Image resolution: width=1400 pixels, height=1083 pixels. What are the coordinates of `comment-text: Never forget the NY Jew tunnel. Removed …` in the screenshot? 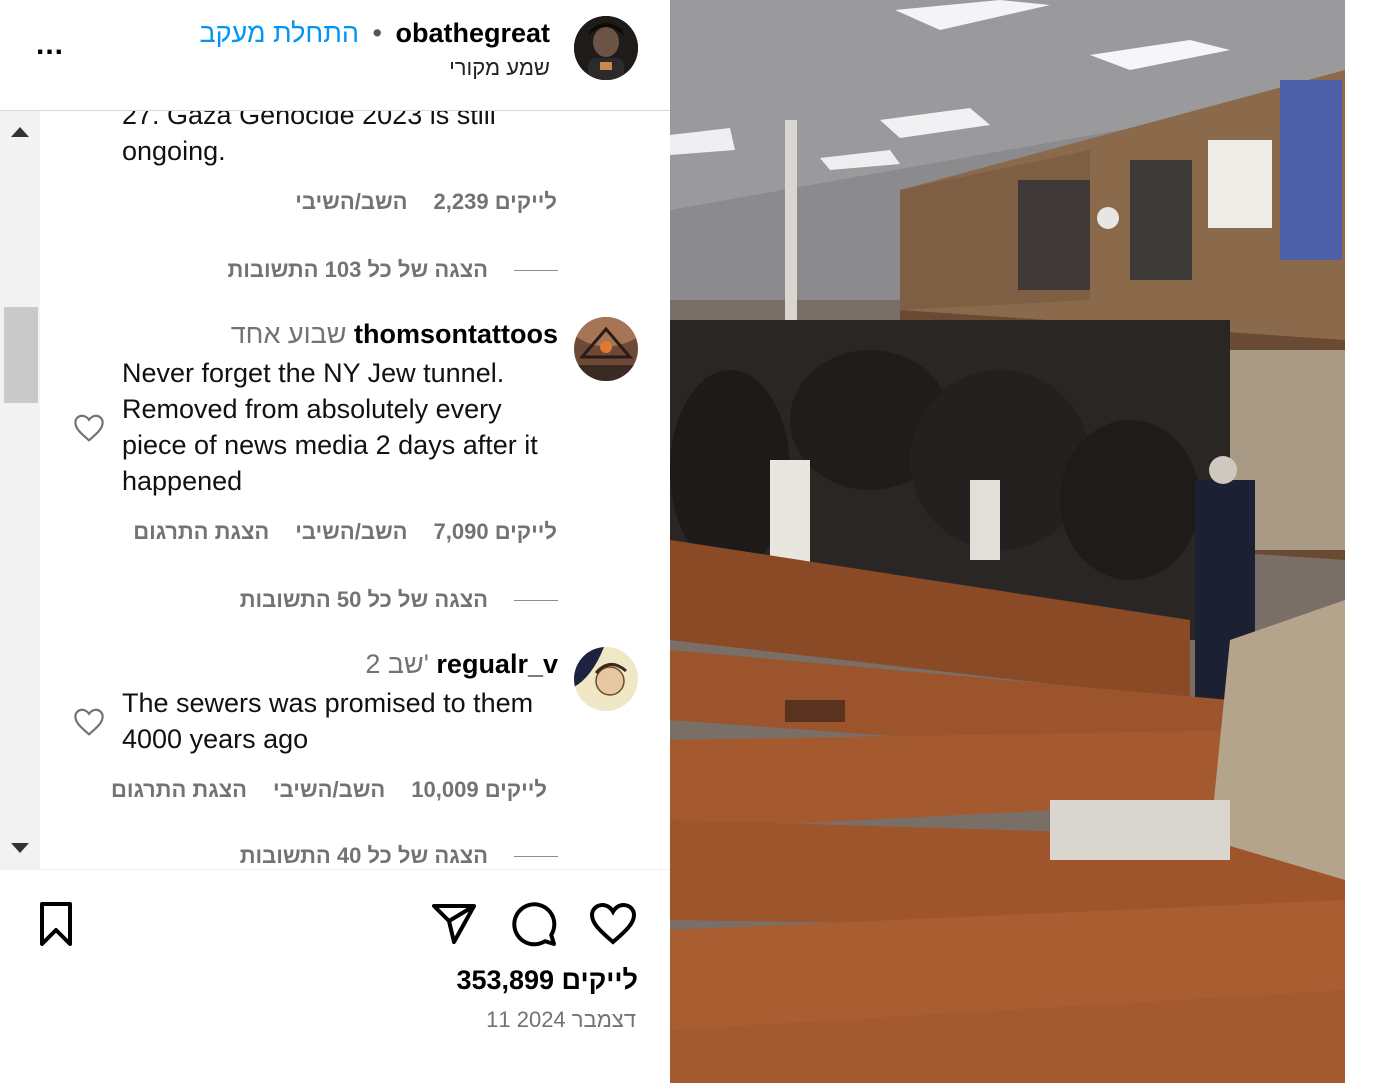 It's located at (330, 427).